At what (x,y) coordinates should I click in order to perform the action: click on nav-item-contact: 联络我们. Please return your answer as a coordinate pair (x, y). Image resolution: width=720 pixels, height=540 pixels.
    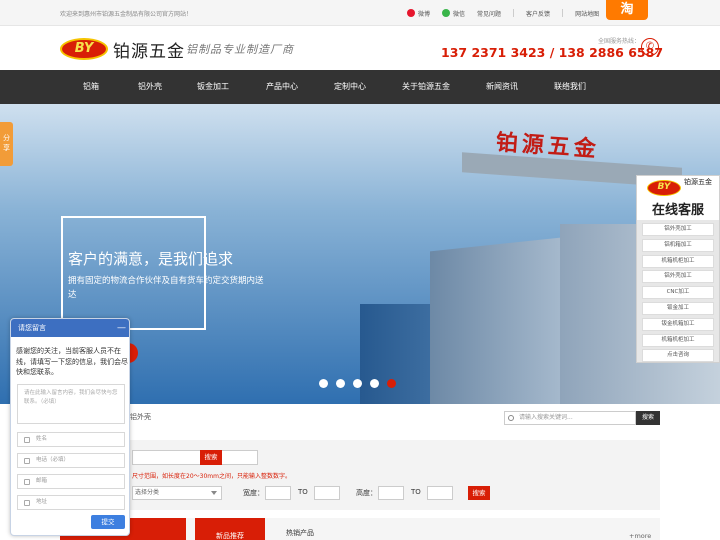
    Looking at the image, I should click on (570, 87).